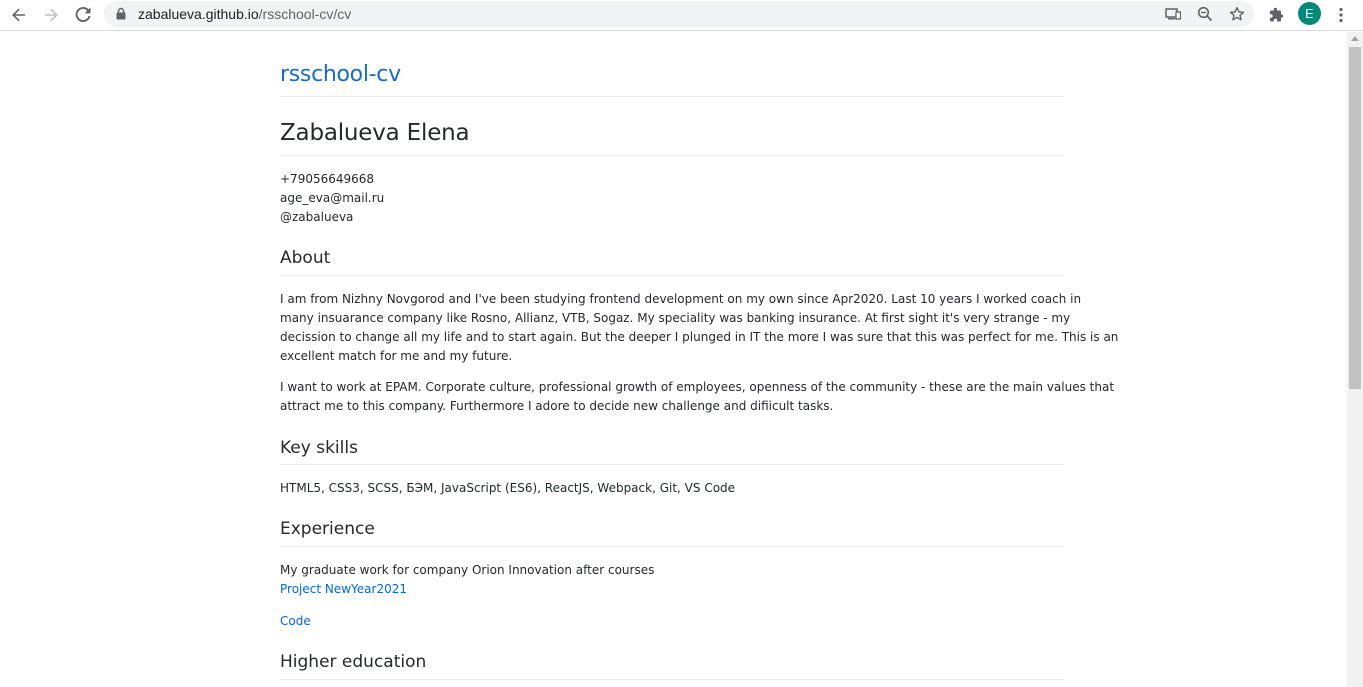 Image resolution: width=1363 pixels, height=687 pixels. I want to click on extensions-icon, so click(1277, 14).